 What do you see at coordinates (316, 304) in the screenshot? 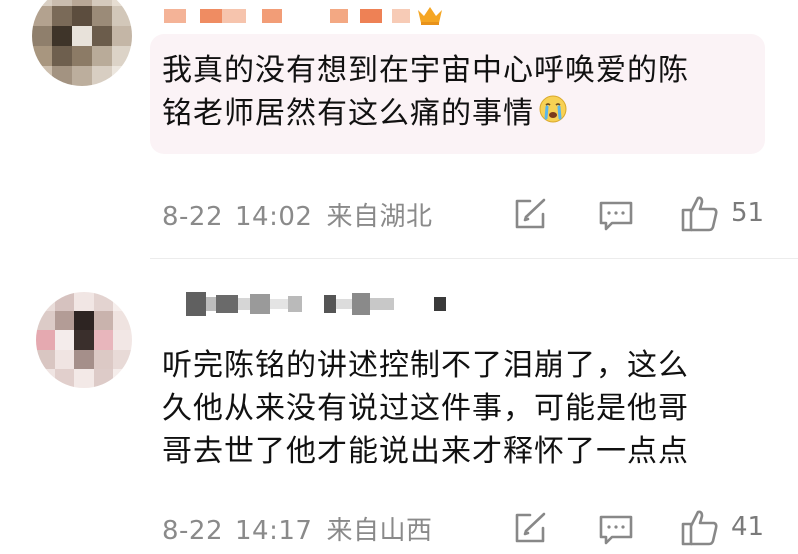
I see `username-mosaic` at bounding box center [316, 304].